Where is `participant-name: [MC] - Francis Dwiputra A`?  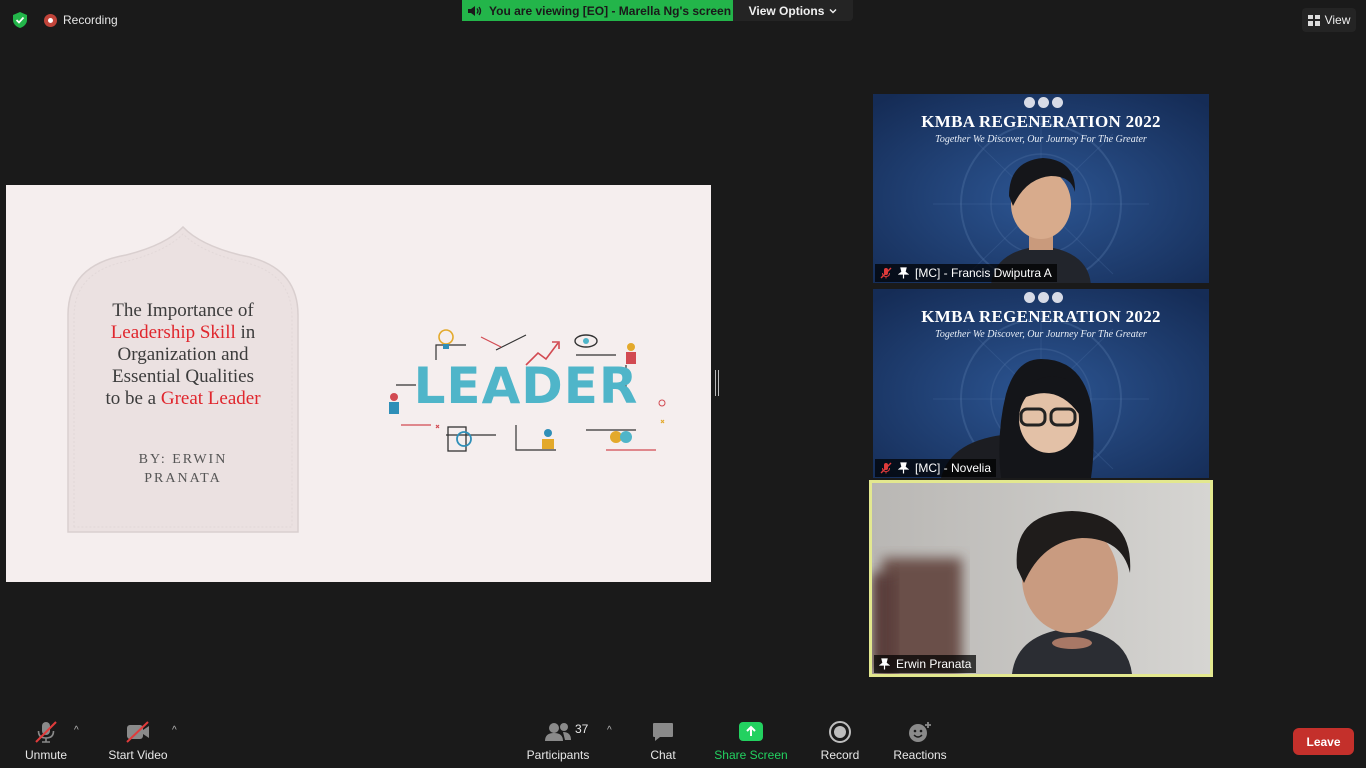 participant-name: [MC] - Francis Dwiputra A is located at coordinates (983, 273).